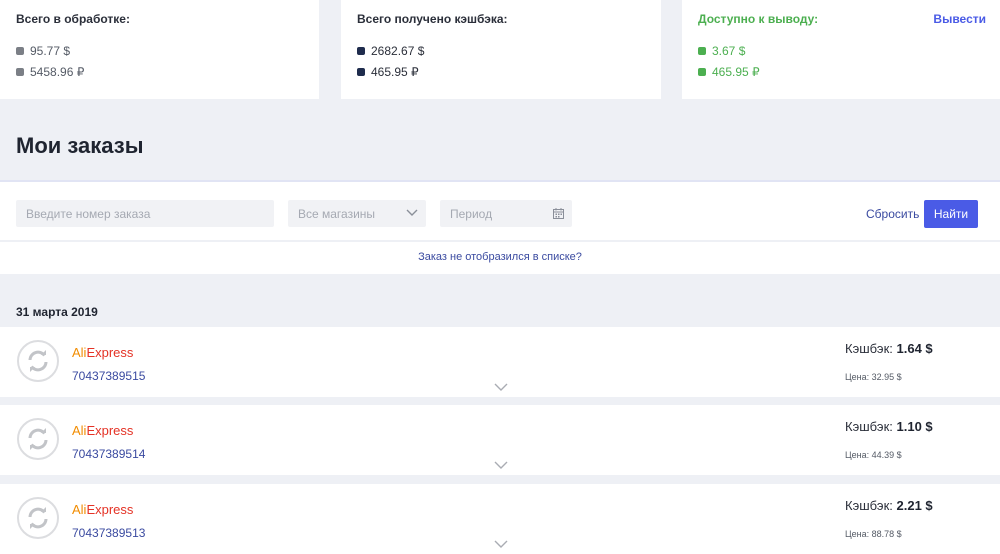 The image size is (1000, 554). I want to click on received-rub-value: 465.95 ₽, so click(395, 72).